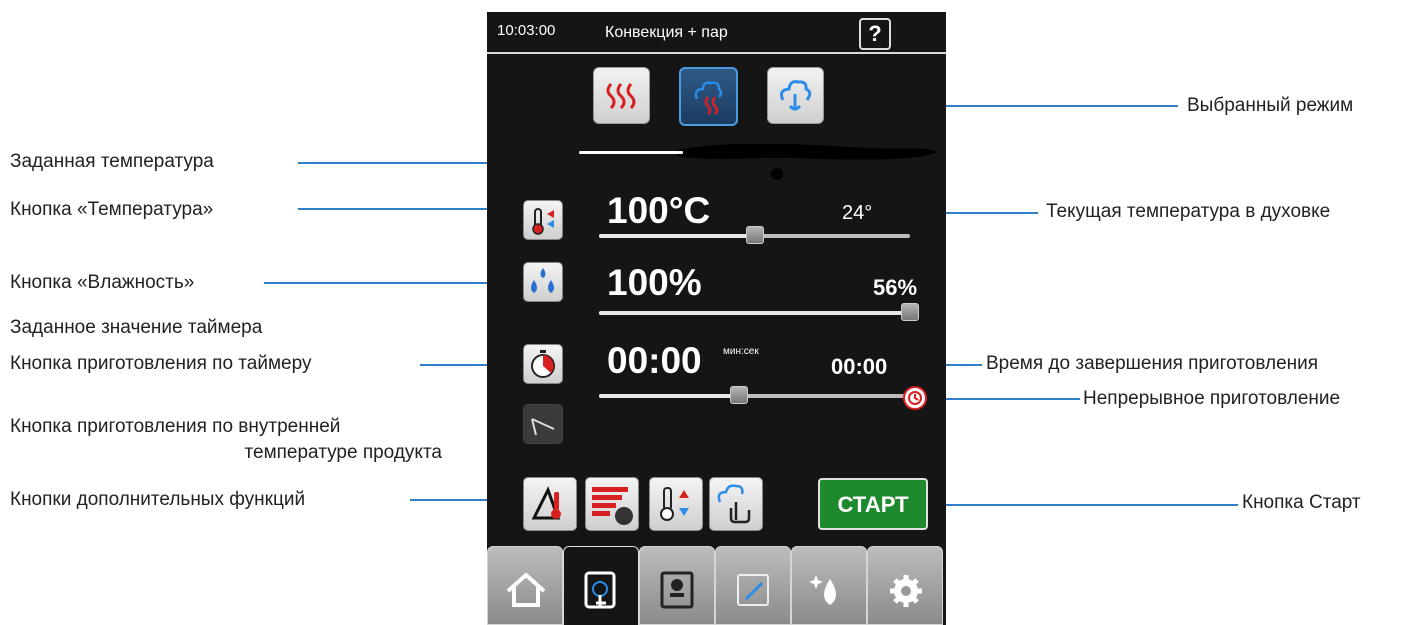 This screenshot has width=1423, height=625. Describe the element at coordinates (1270, 105) in the screenshot. I see `annotation-selected-mode: Выбранный режим` at that location.